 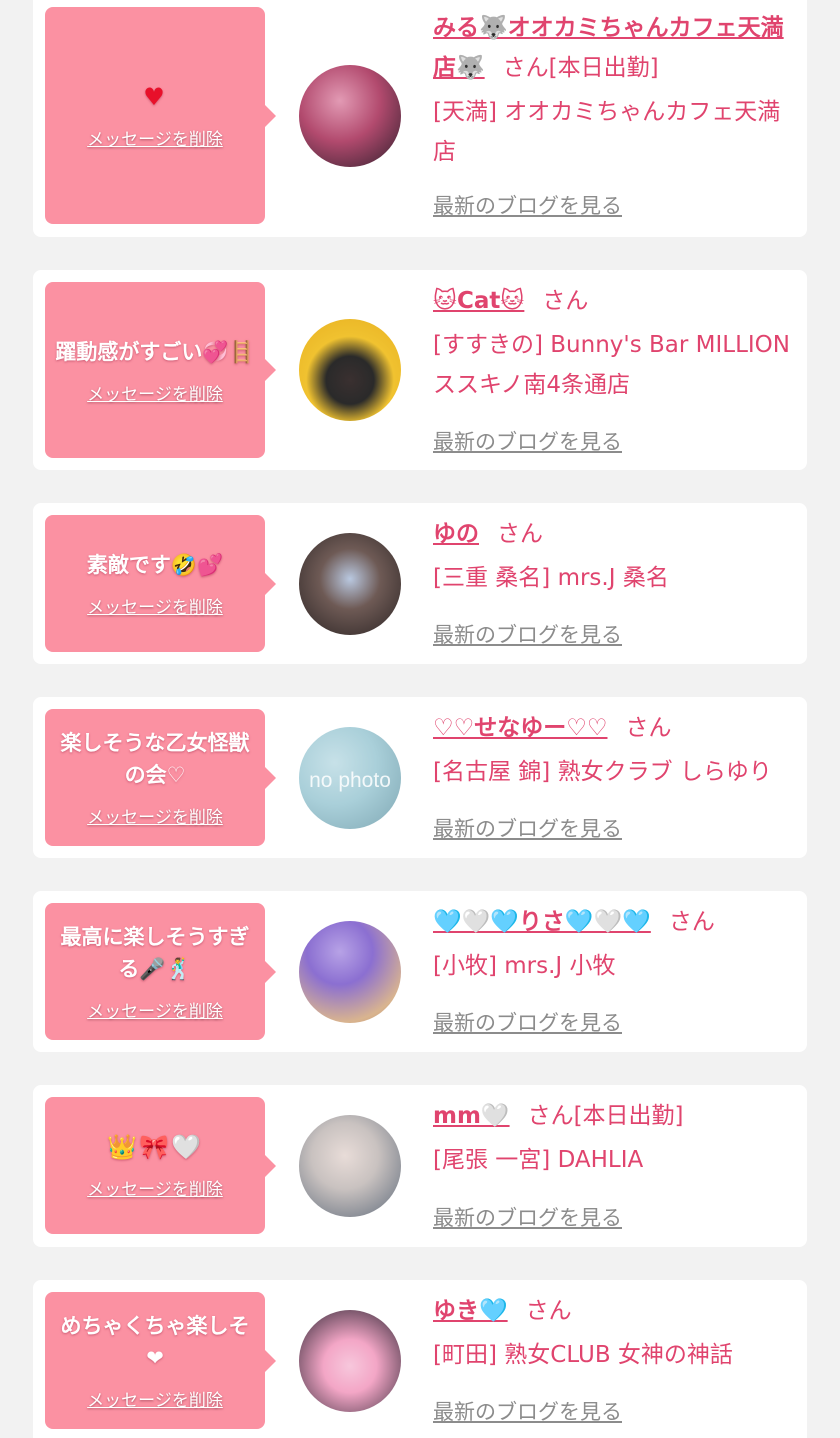 I want to click on message-text: 楽しそうな乙女怪獣の会♡, so click(x=155, y=759).